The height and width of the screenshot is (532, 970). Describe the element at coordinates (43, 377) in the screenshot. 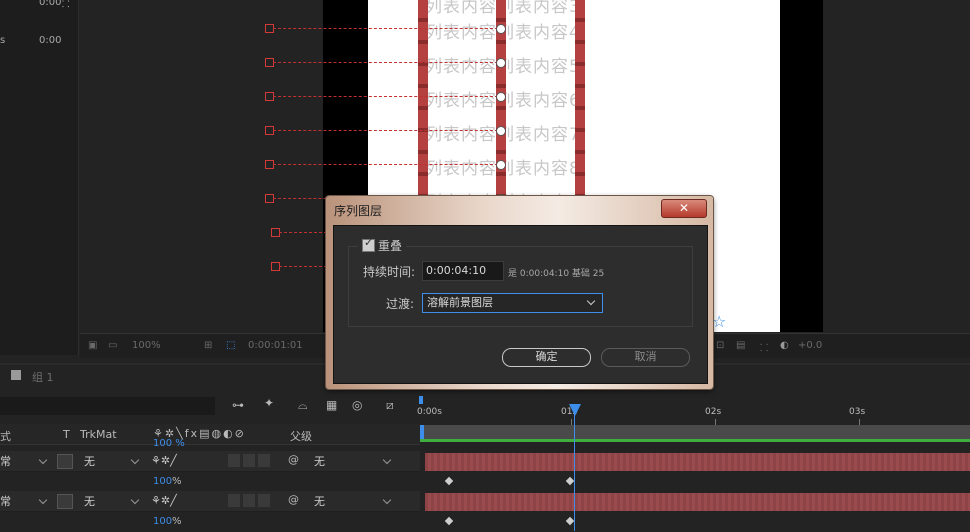

I see `comp-tab-name: 组 1` at that location.